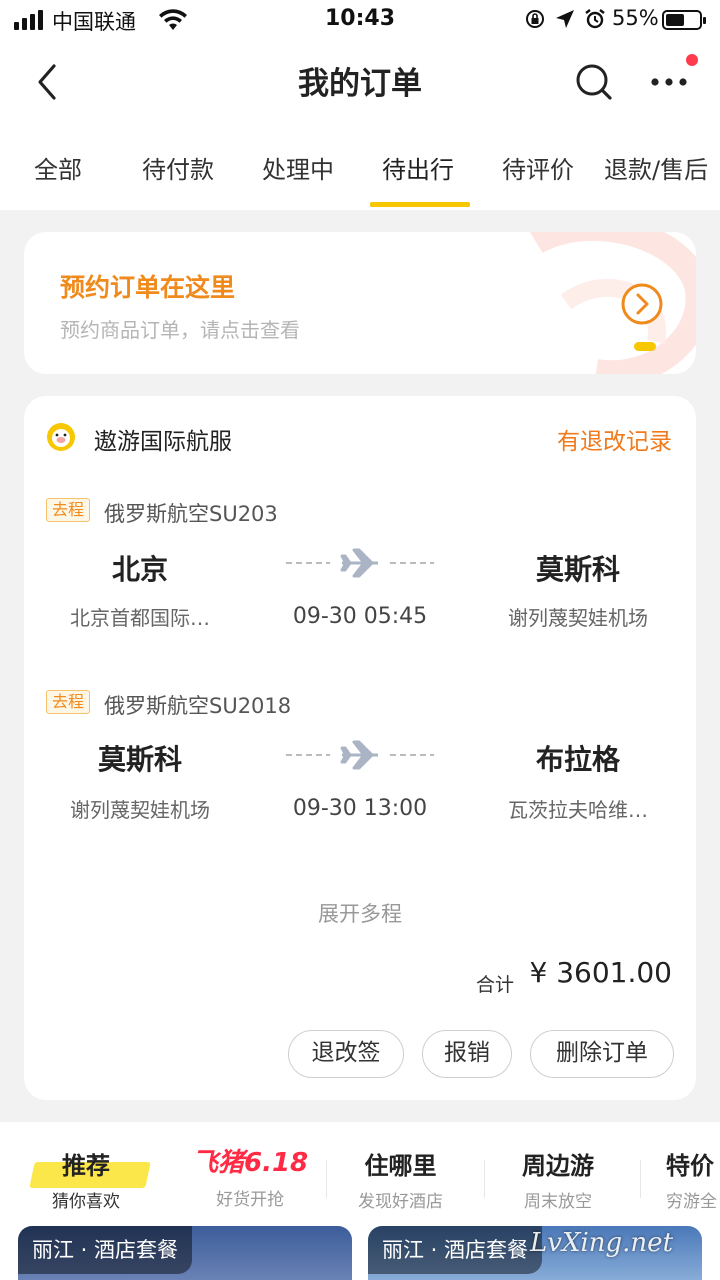 This screenshot has height=1280, width=720. What do you see at coordinates (360, 20) in the screenshot?
I see `status-bar: 中国联通 10:43 55%` at bounding box center [360, 20].